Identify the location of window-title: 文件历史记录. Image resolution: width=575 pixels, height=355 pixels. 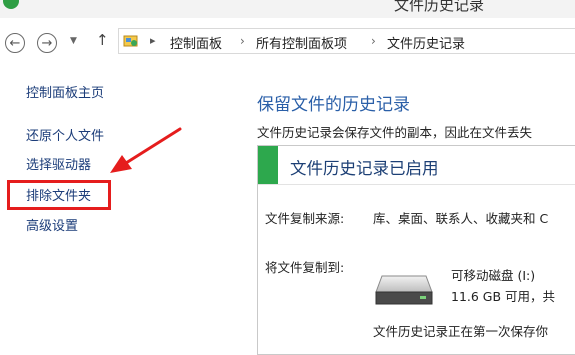
(439, 7).